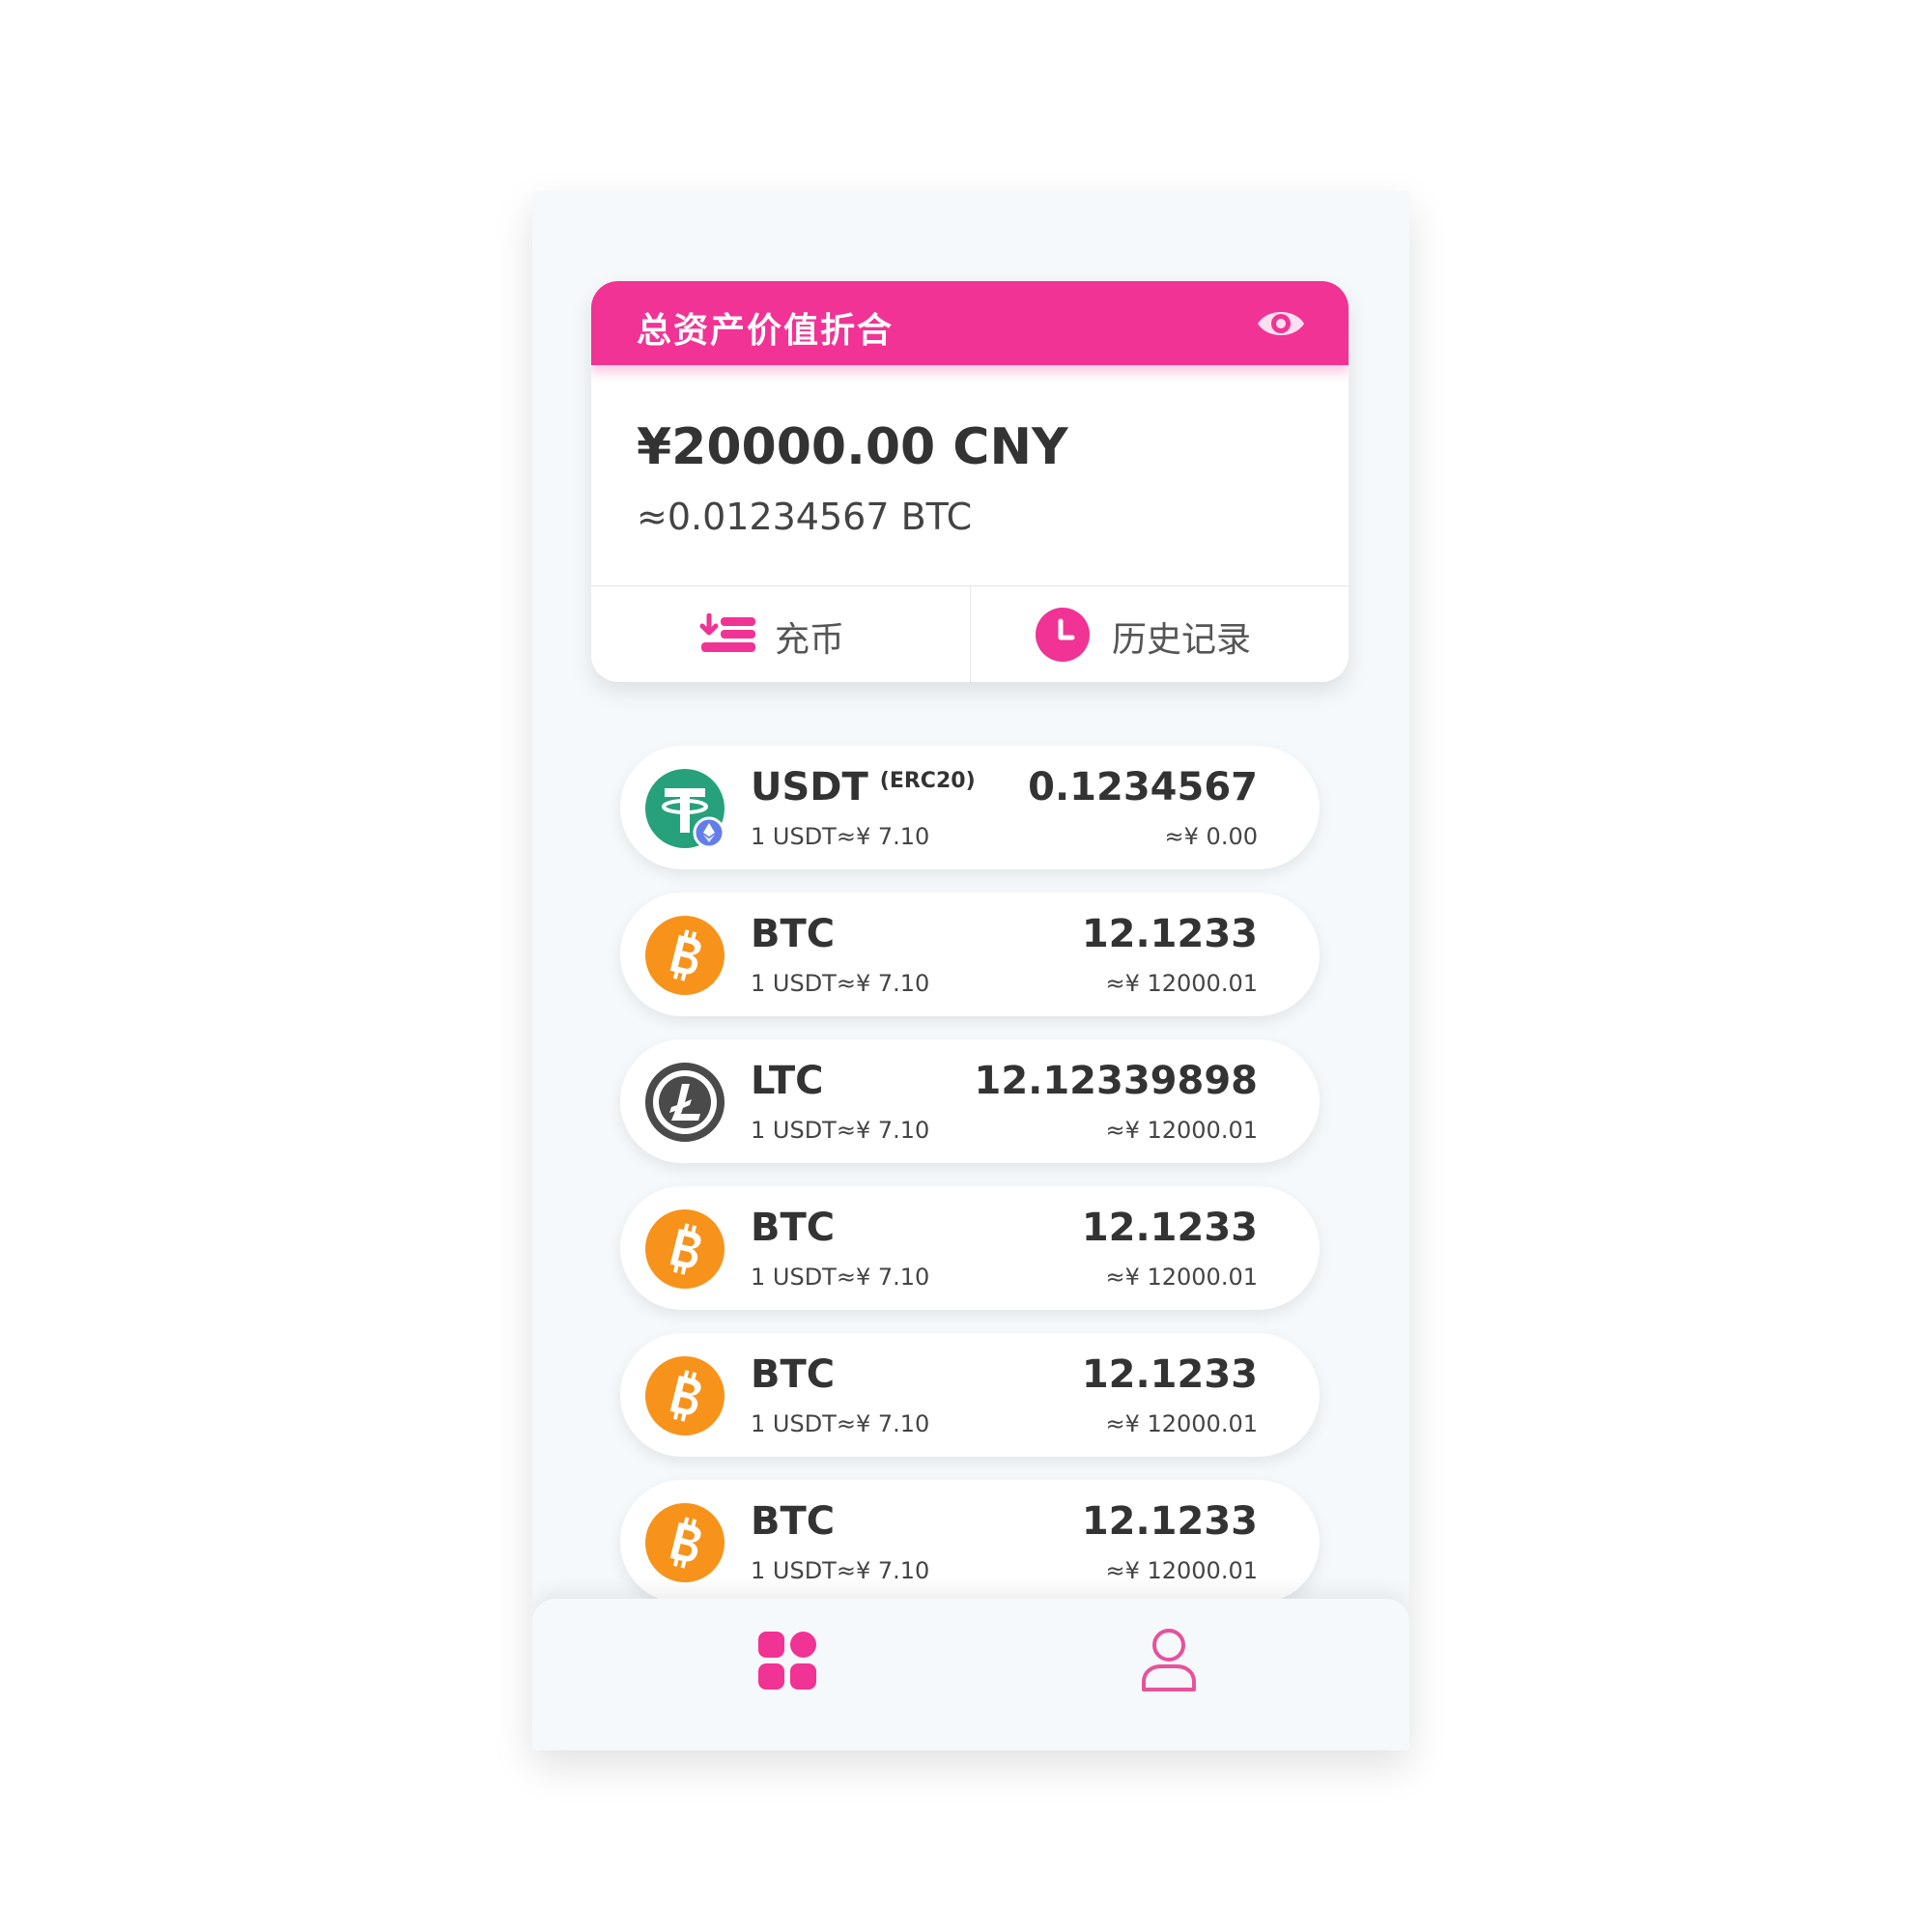  Describe the element at coordinates (805, 517) in the screenshot. I see `total-btc-value: ≈0.01234567 BTC` at that location.